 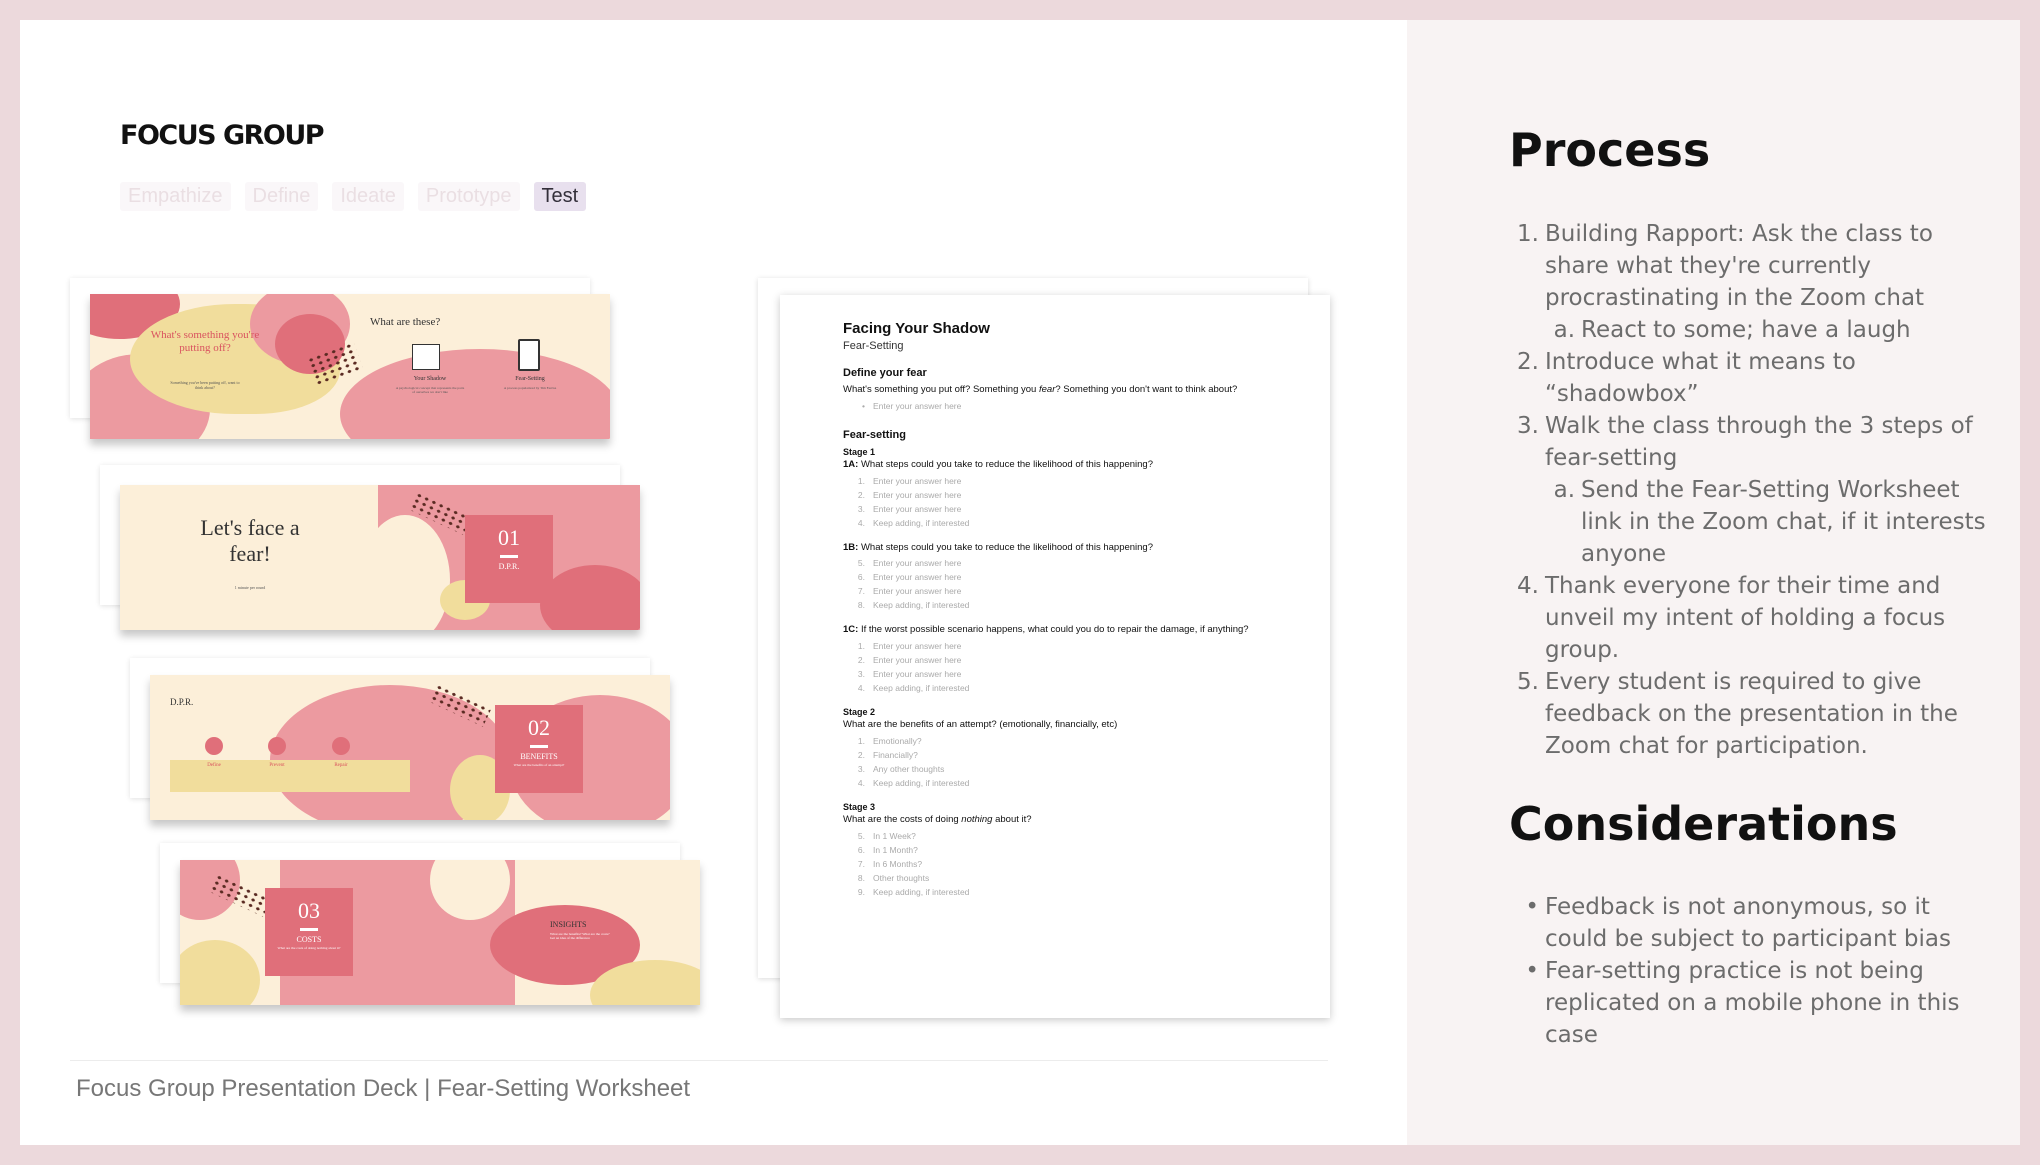 What do you see at coordinates (859, 712) in the screenshot?
I see `stage-2-label: Stage 2` at bounding box center [859, 712].